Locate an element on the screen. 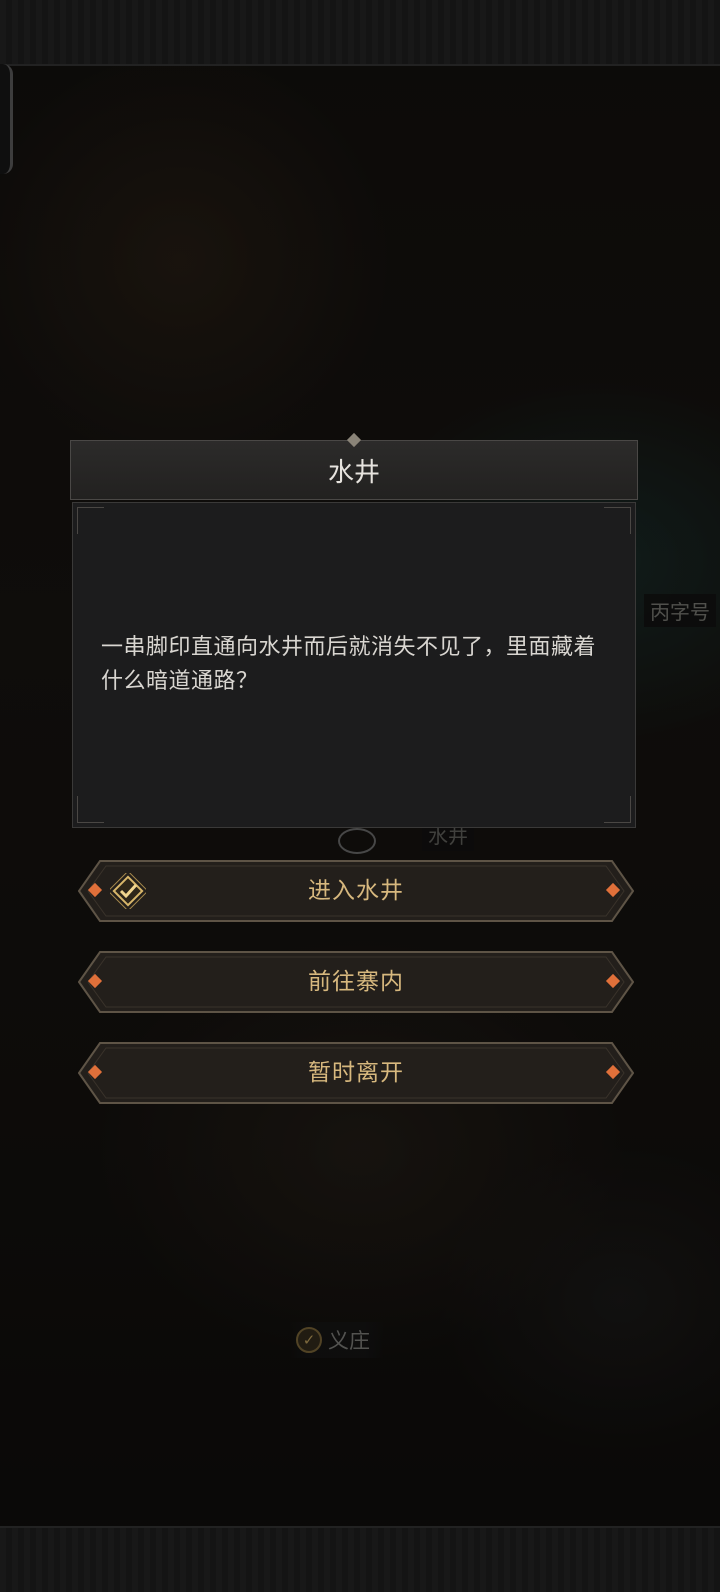 The image size is (720, 1592). dialog-title: 水井 is located at coordinates (353, 472).